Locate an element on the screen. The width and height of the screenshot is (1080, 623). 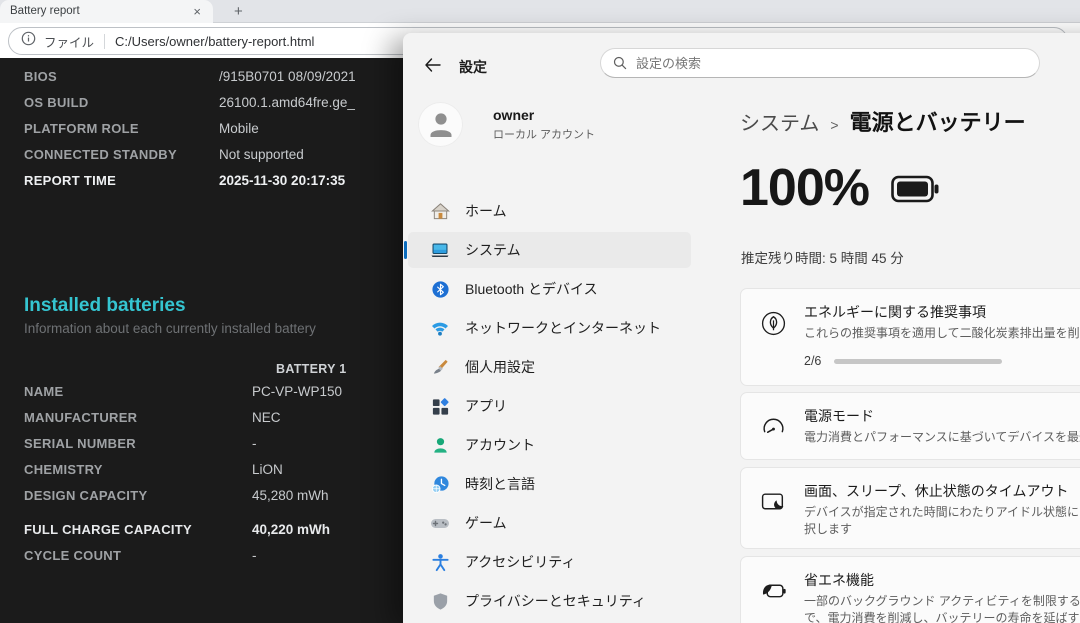
address-url: C:/Users/owner/battery-report.html is located at coordinates (215, 41).